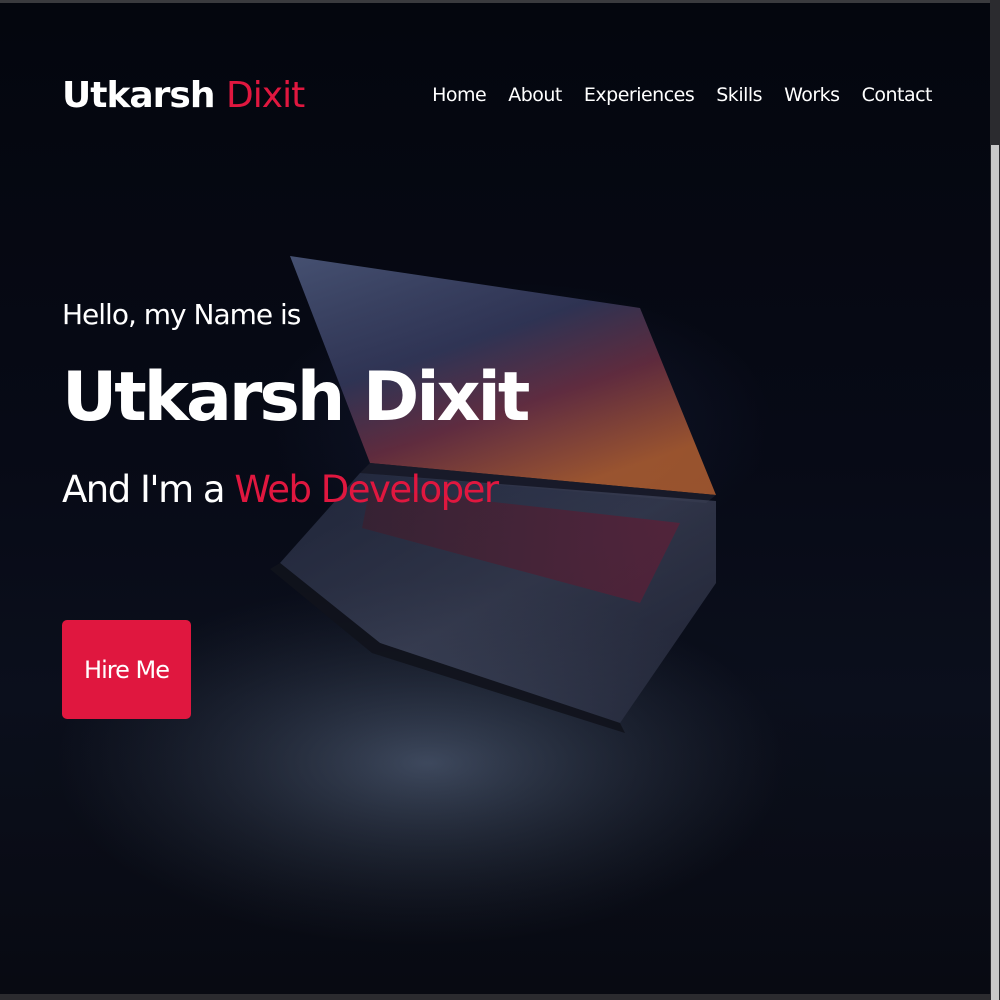  I want to click on hire-me-button: Hire Me, so click(126, 669).